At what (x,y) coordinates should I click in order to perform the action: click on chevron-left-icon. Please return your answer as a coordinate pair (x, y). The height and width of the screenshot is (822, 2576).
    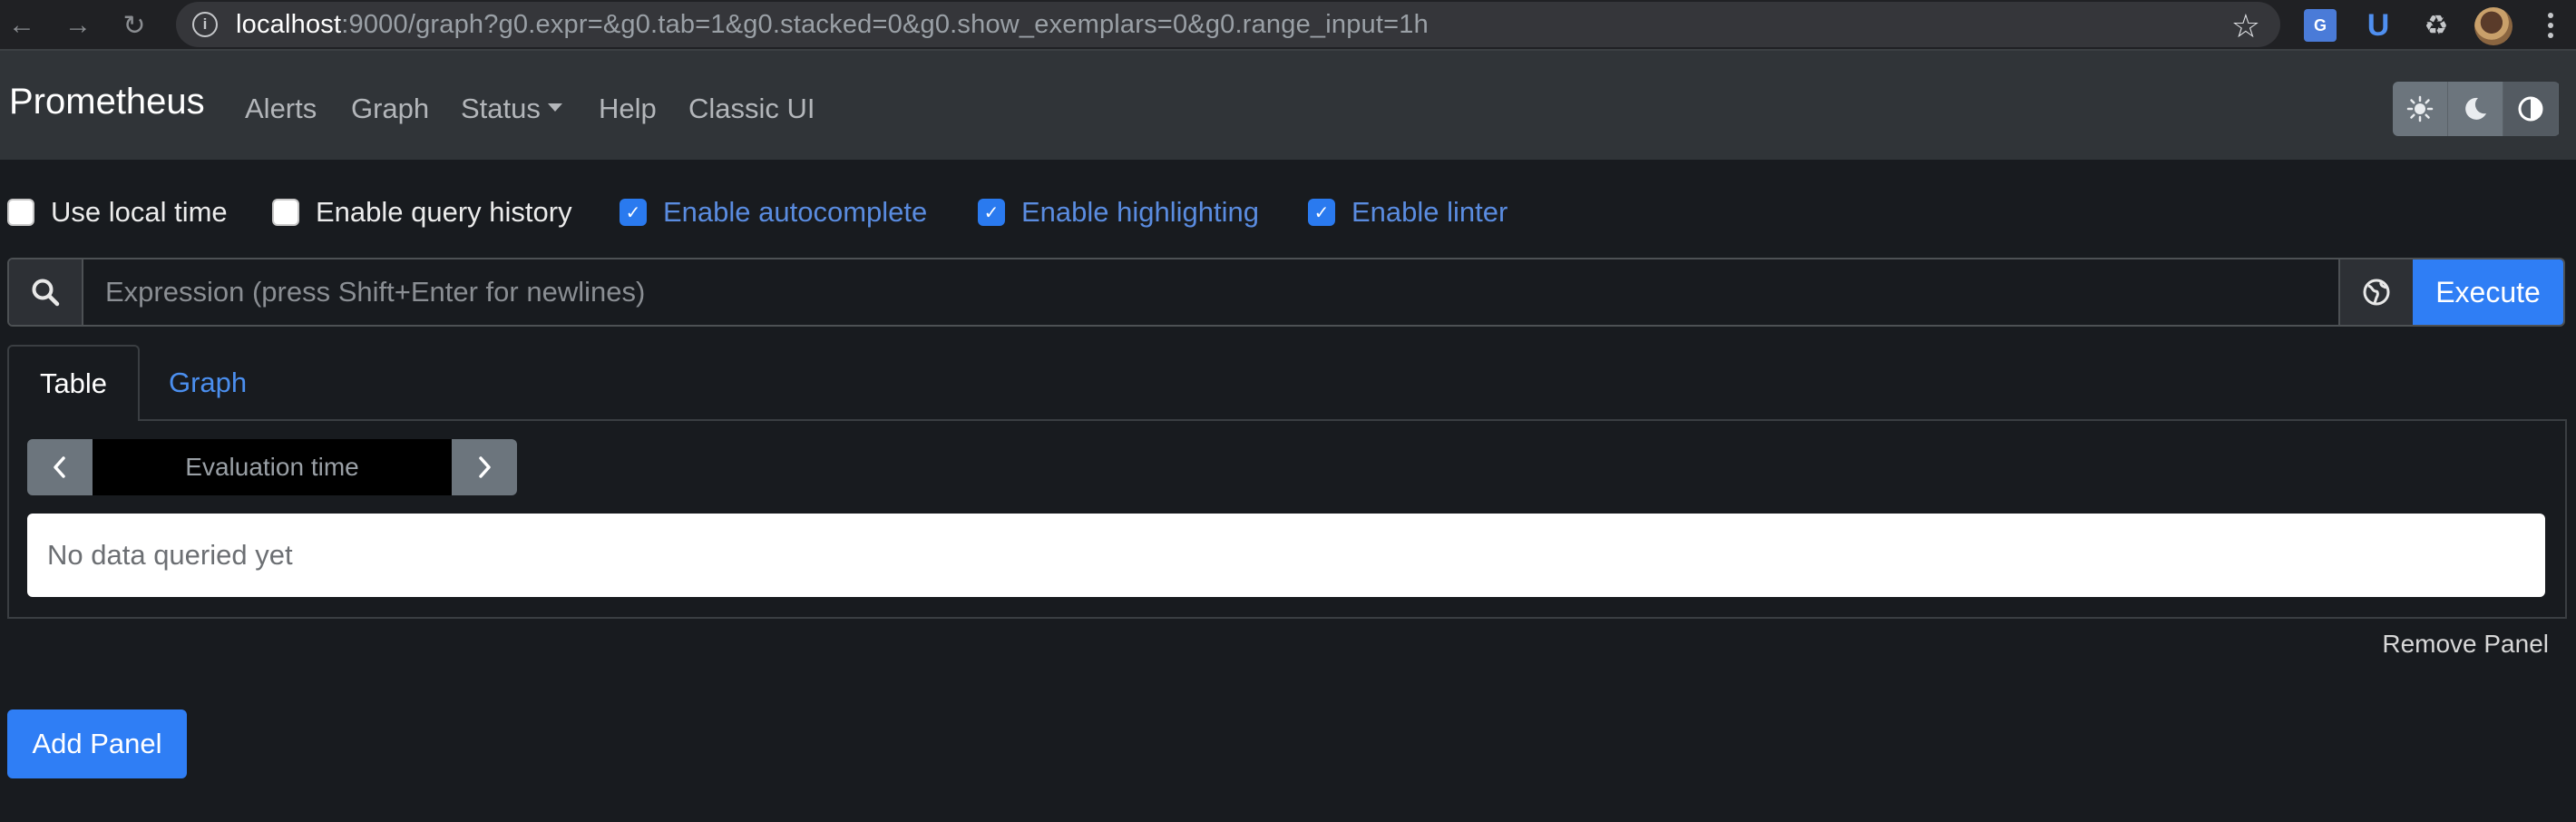
    Looking at the image, I should click on (59, 467).